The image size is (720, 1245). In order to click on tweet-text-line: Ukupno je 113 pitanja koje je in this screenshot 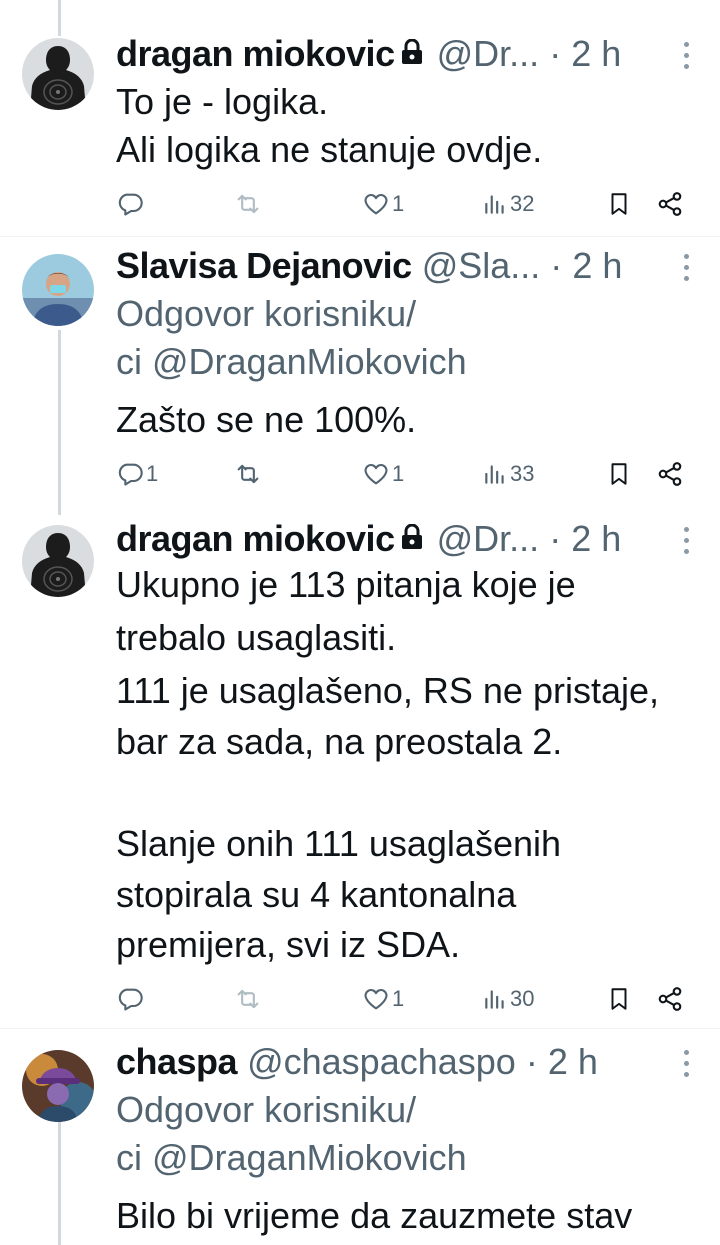, I will do `click(346, 584)`.